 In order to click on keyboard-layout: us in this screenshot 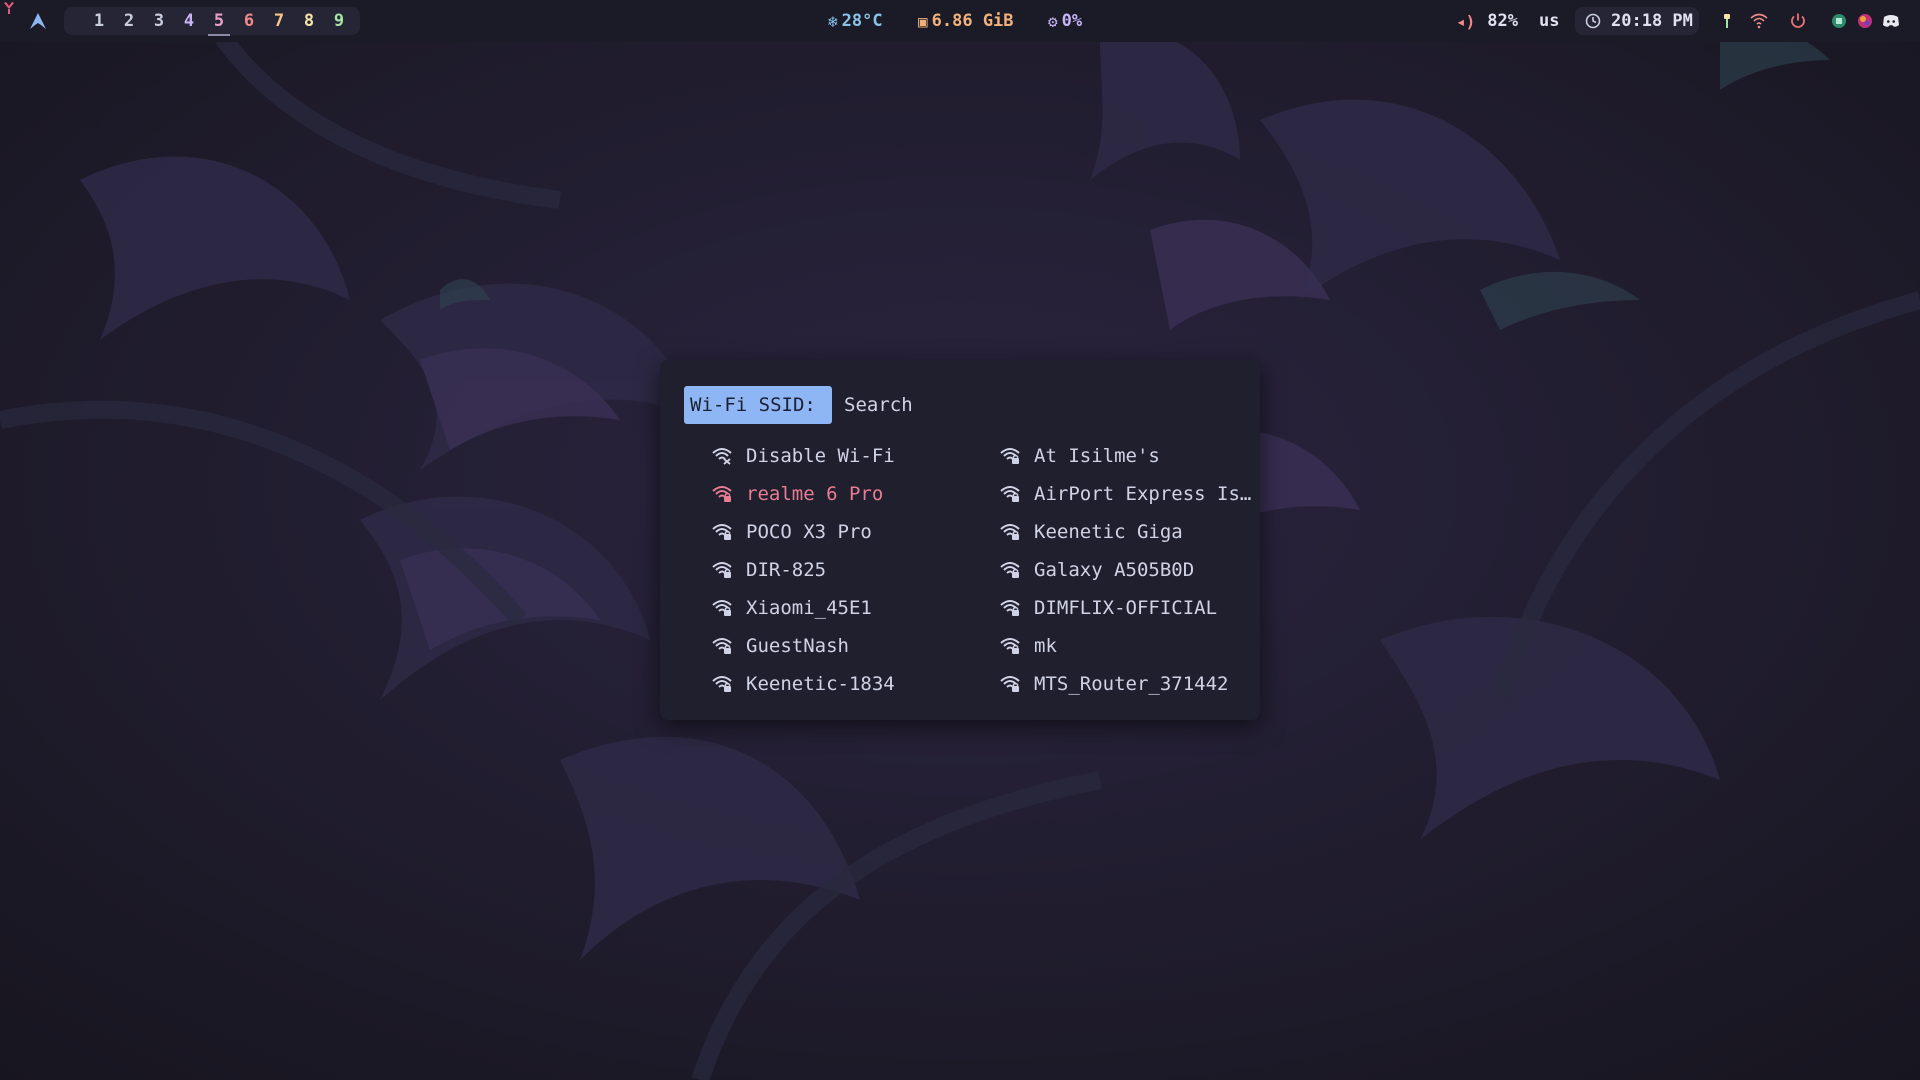, I will do `click(1549, 21)`.